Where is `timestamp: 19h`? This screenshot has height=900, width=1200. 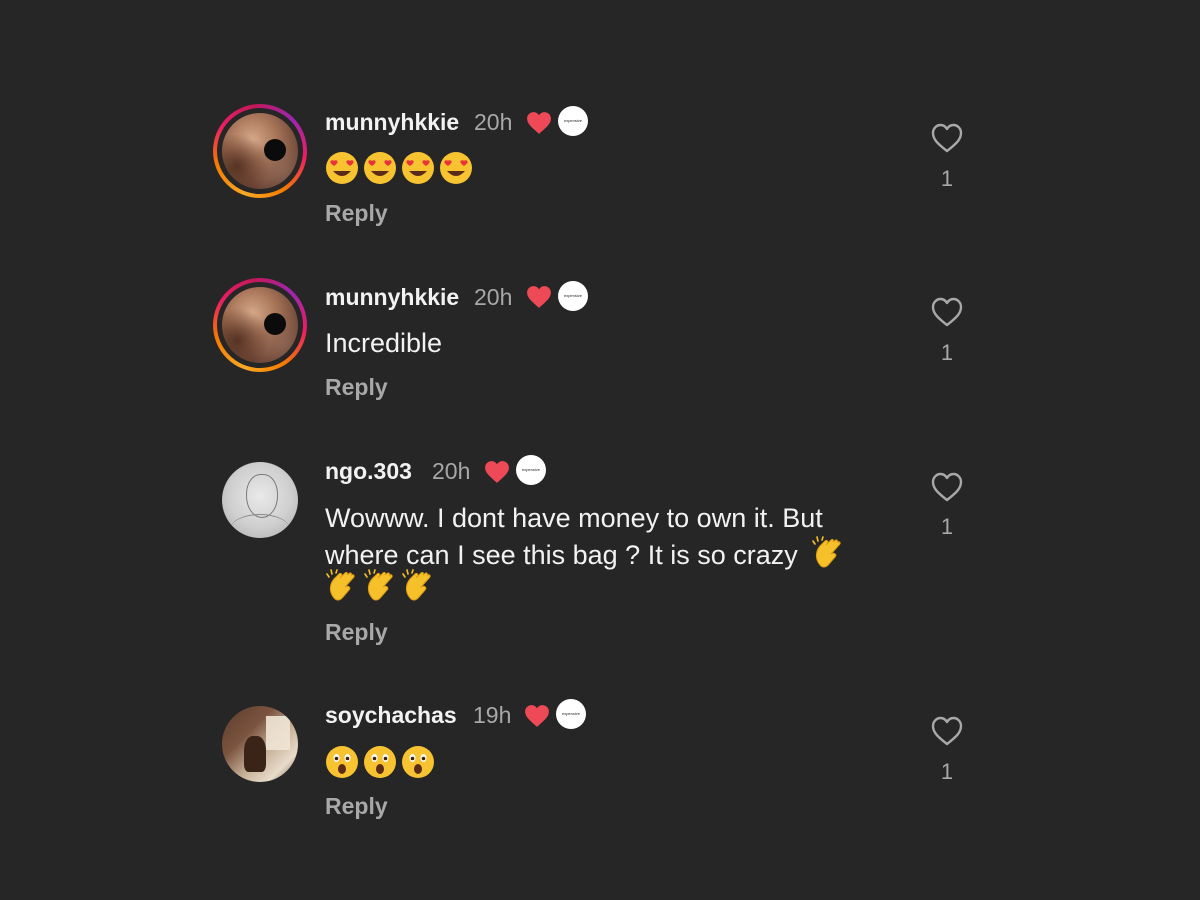 timestamp: 19h is located at coordinates (492, 715).